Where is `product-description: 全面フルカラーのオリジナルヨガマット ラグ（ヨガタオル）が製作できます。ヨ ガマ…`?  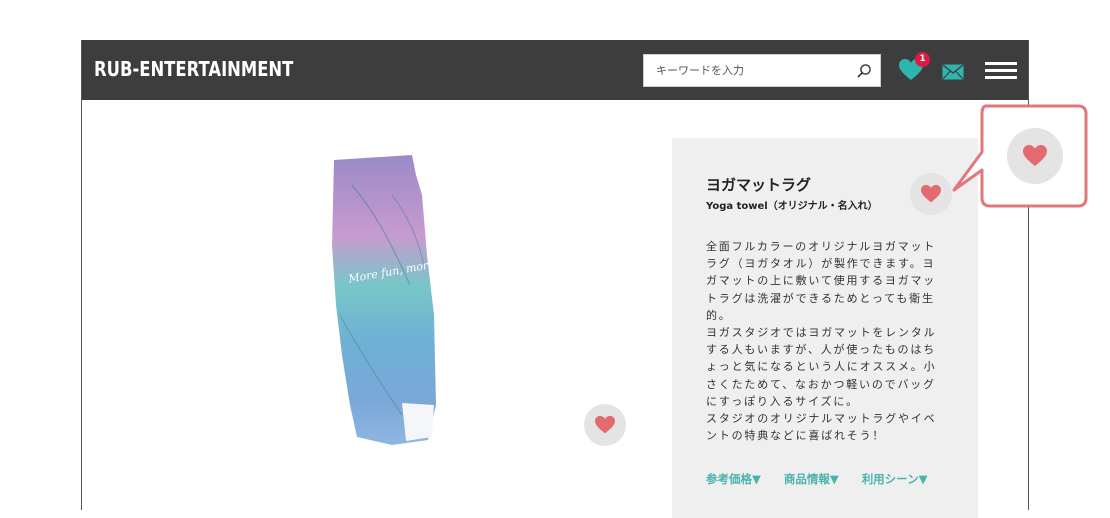
product-description: 全面フルカラーのオリジナルヨガマット ラグ（ヨガタオル）が製作できます。ヨ ガマ… is located at coordinates (821, 341).